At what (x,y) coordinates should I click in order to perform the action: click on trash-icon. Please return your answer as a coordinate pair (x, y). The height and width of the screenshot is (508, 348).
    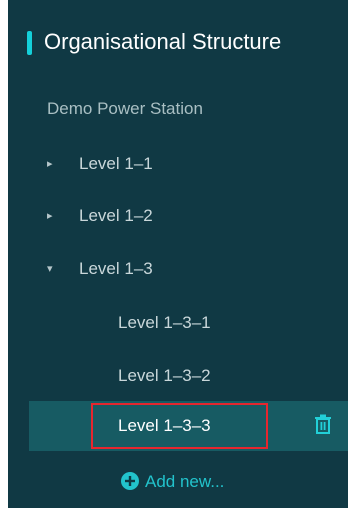
    Looking at the image, I should click on (323, 424).